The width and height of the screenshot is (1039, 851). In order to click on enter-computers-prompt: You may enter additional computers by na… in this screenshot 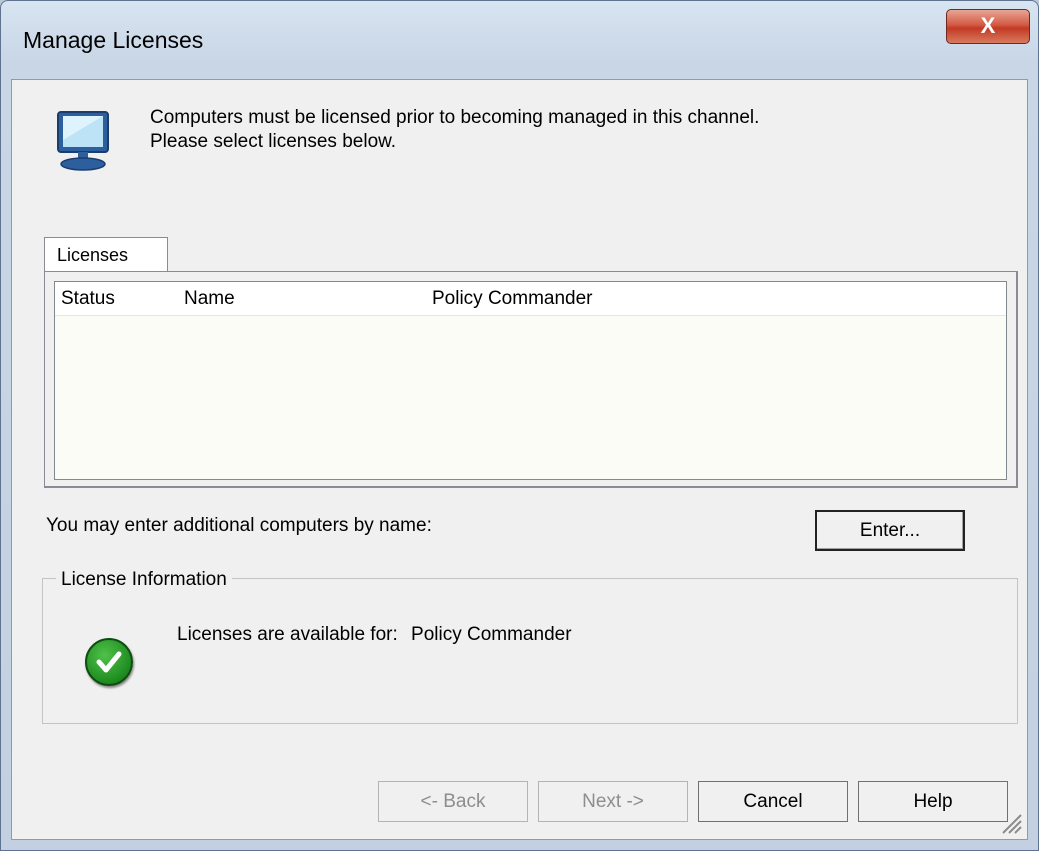, I will do `click(239, 525)`.